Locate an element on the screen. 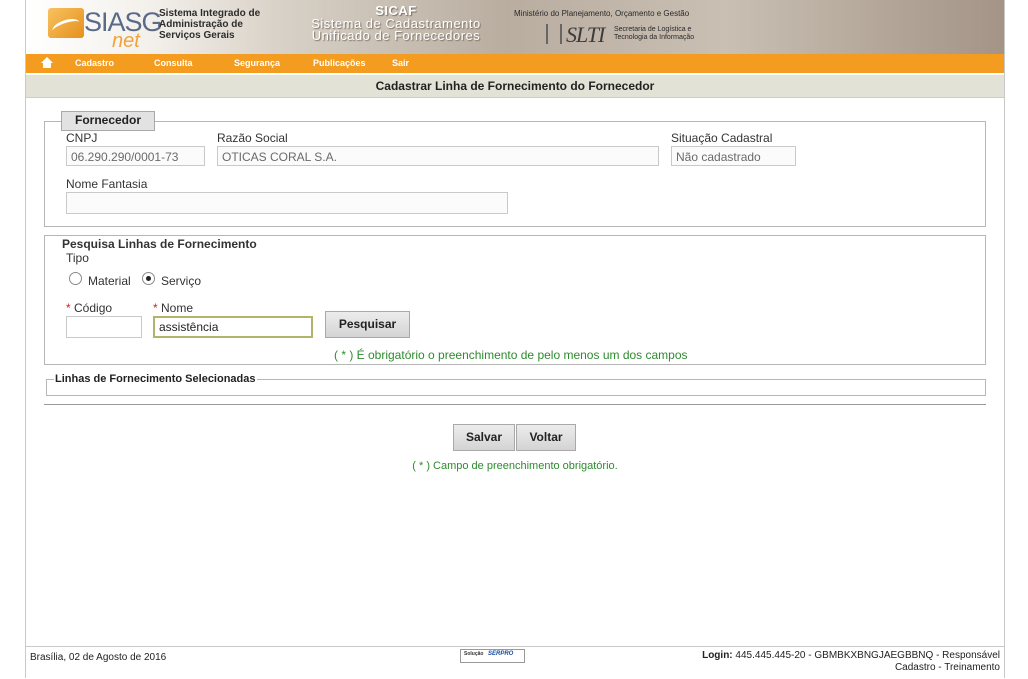  nav-item-sair: Sair is located at coordinates (400, 63).